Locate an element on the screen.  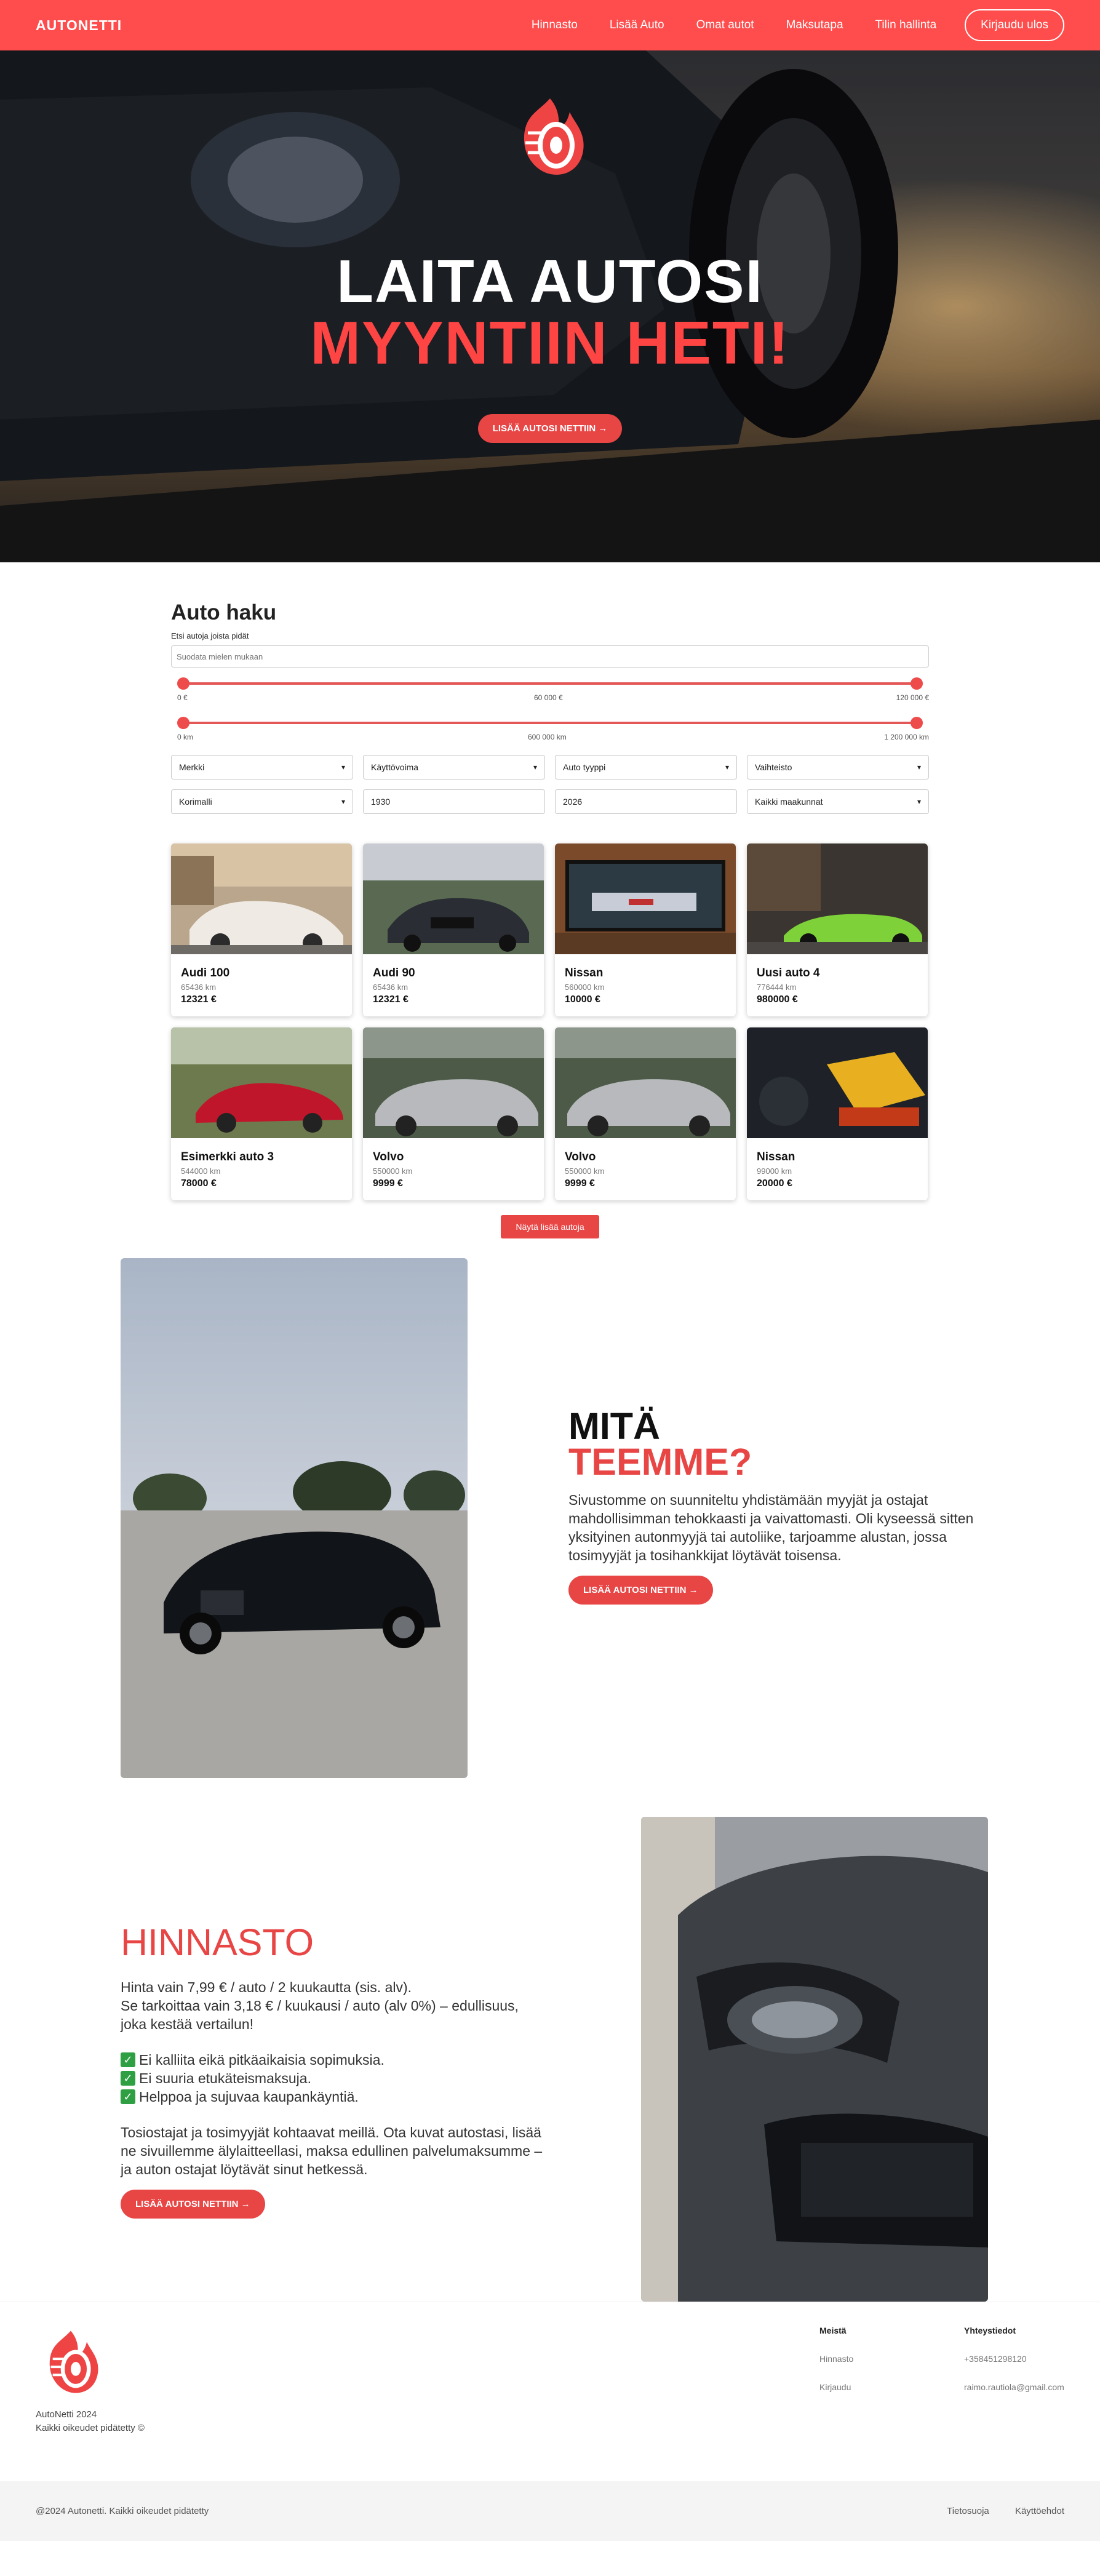
about-add-car-button: LISÄÄ AUTOSI NETTIIN → is located at coordinates (640, 1590).